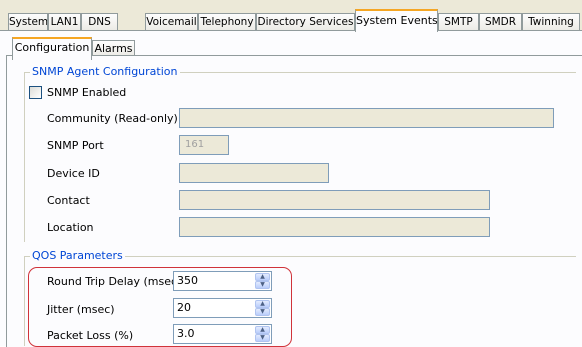  What do you see at coordinates (254, 173) in the screenshot?
I see `device-id-field` at bounding box center [254, 173].